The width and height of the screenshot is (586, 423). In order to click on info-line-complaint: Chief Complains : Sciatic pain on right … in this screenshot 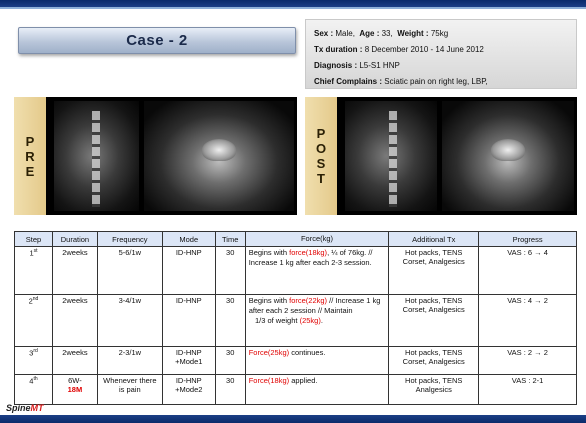, I will do `click(441, 82)`.